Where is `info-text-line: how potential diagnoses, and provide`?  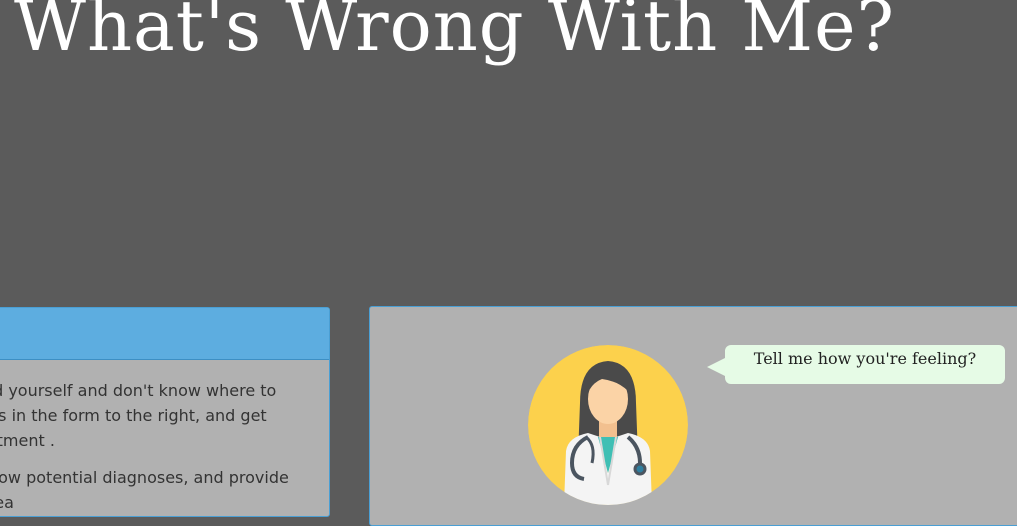
info-text-line: how potential diagnoses, and provide is located at coordinates (144, 477).